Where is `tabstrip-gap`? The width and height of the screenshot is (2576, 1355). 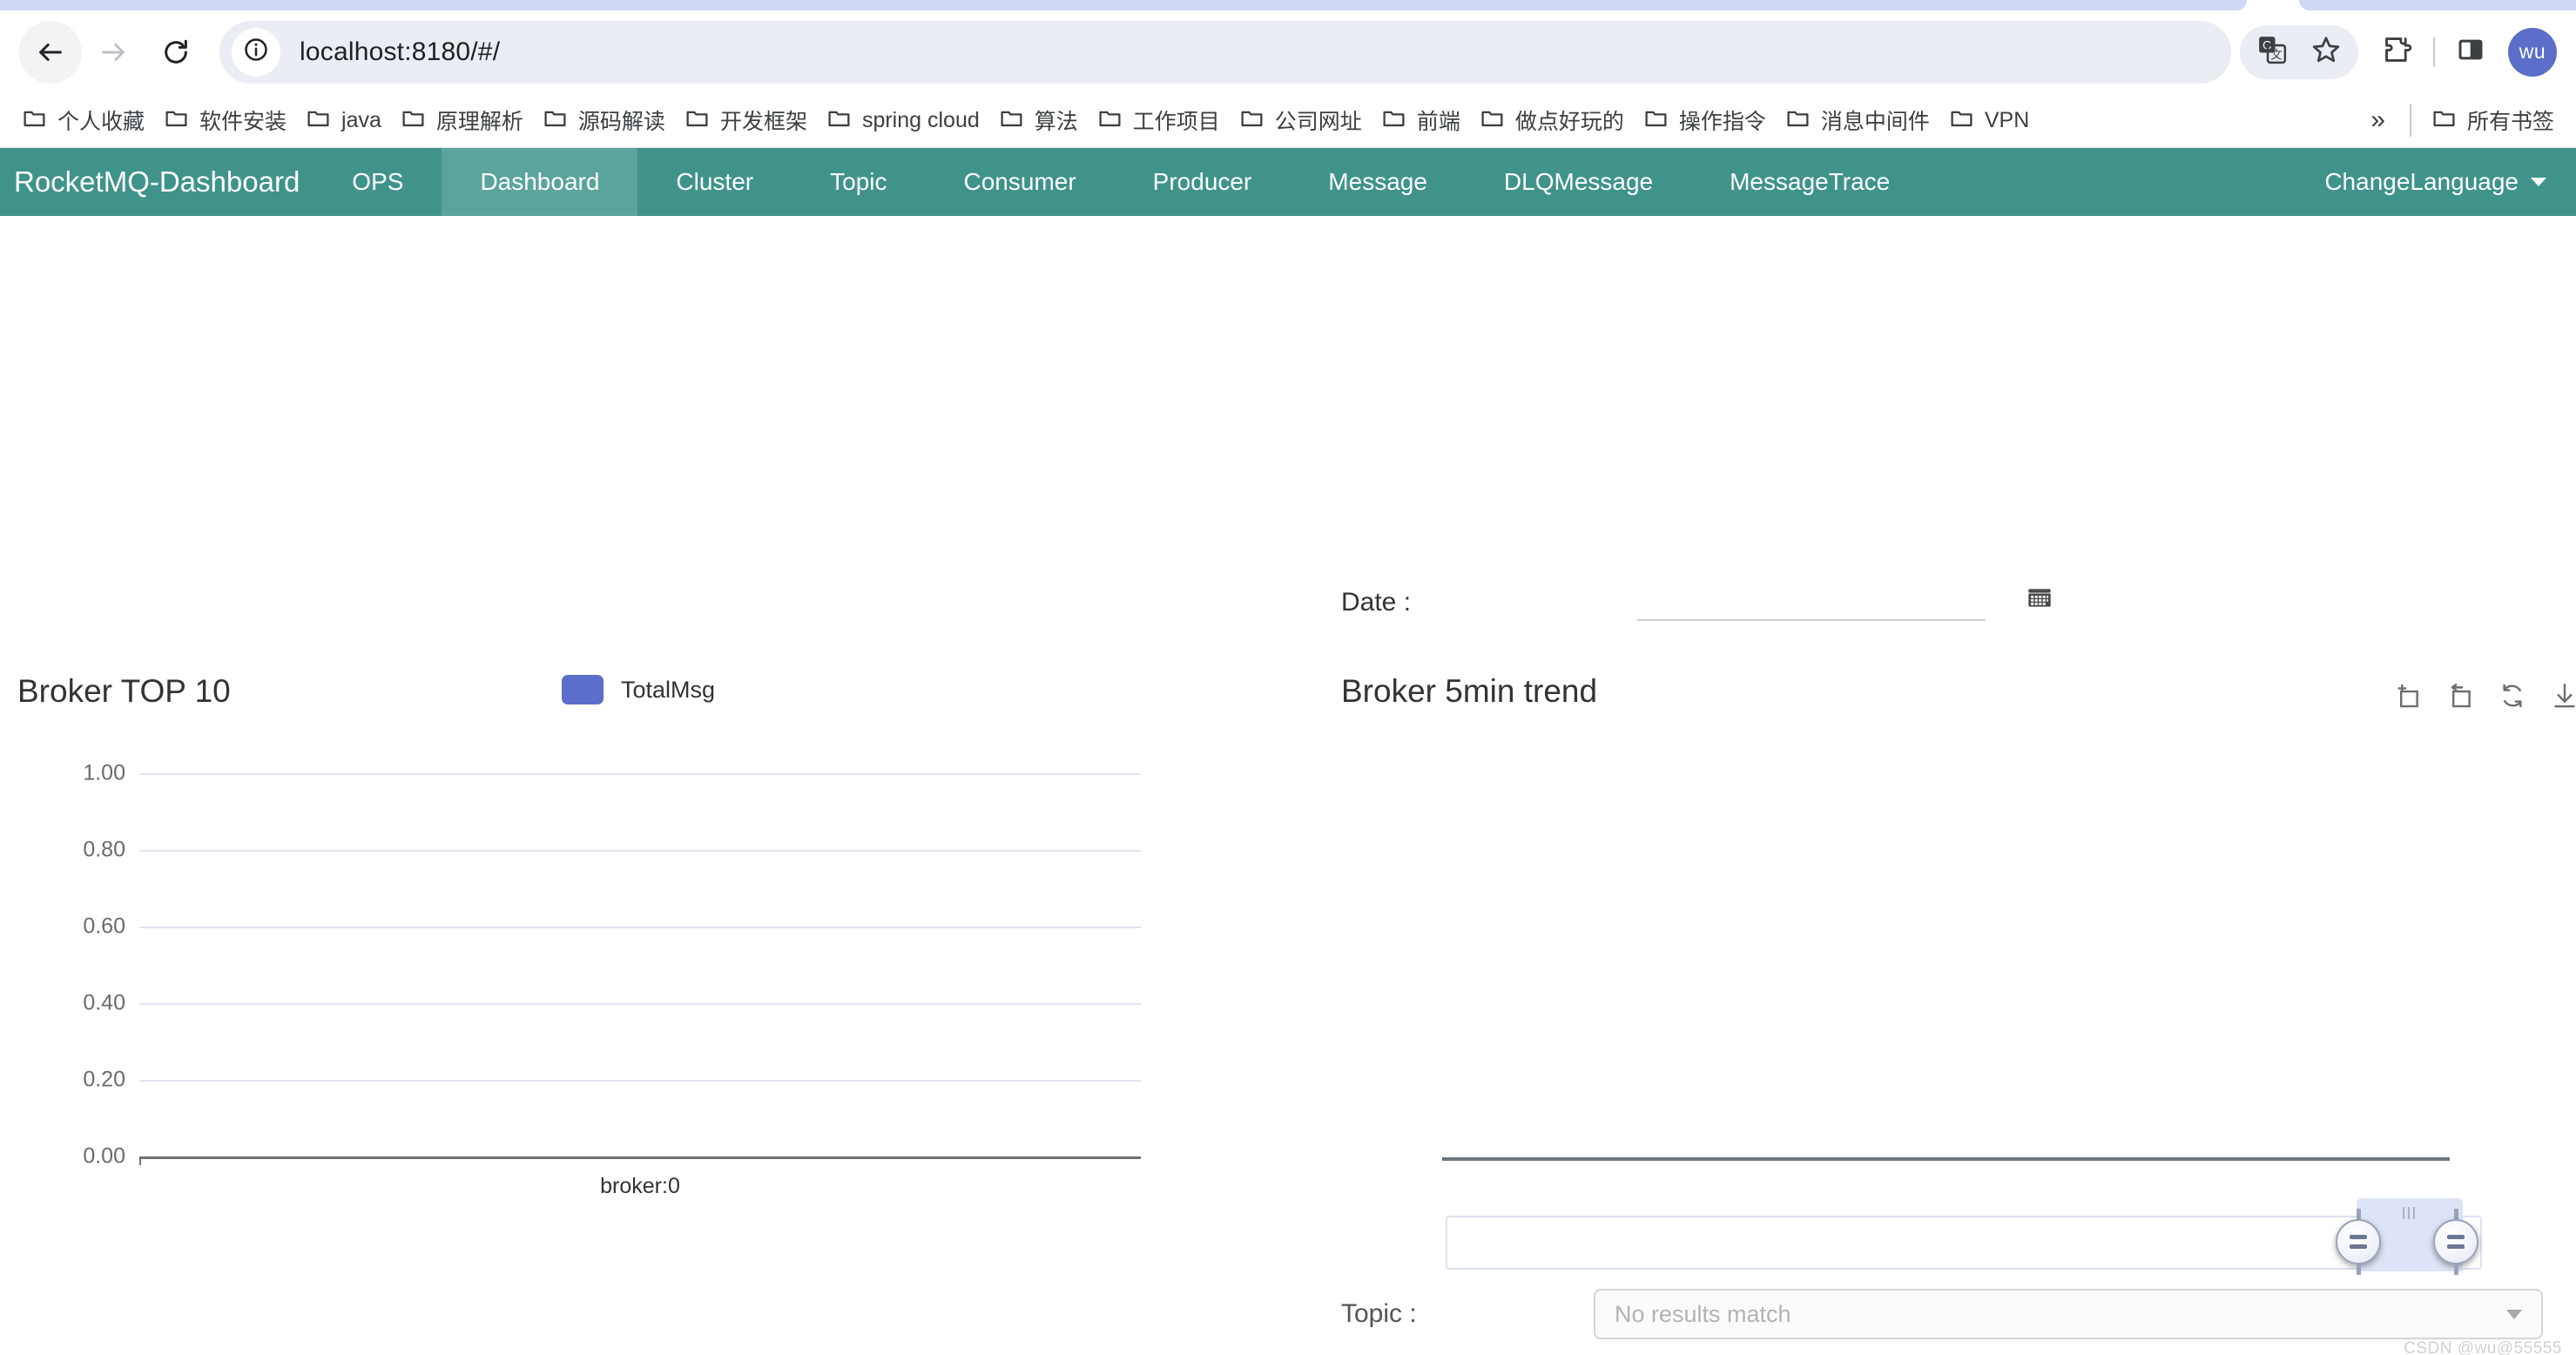 tabstrip-gap is located at coordinates (2273, 5).